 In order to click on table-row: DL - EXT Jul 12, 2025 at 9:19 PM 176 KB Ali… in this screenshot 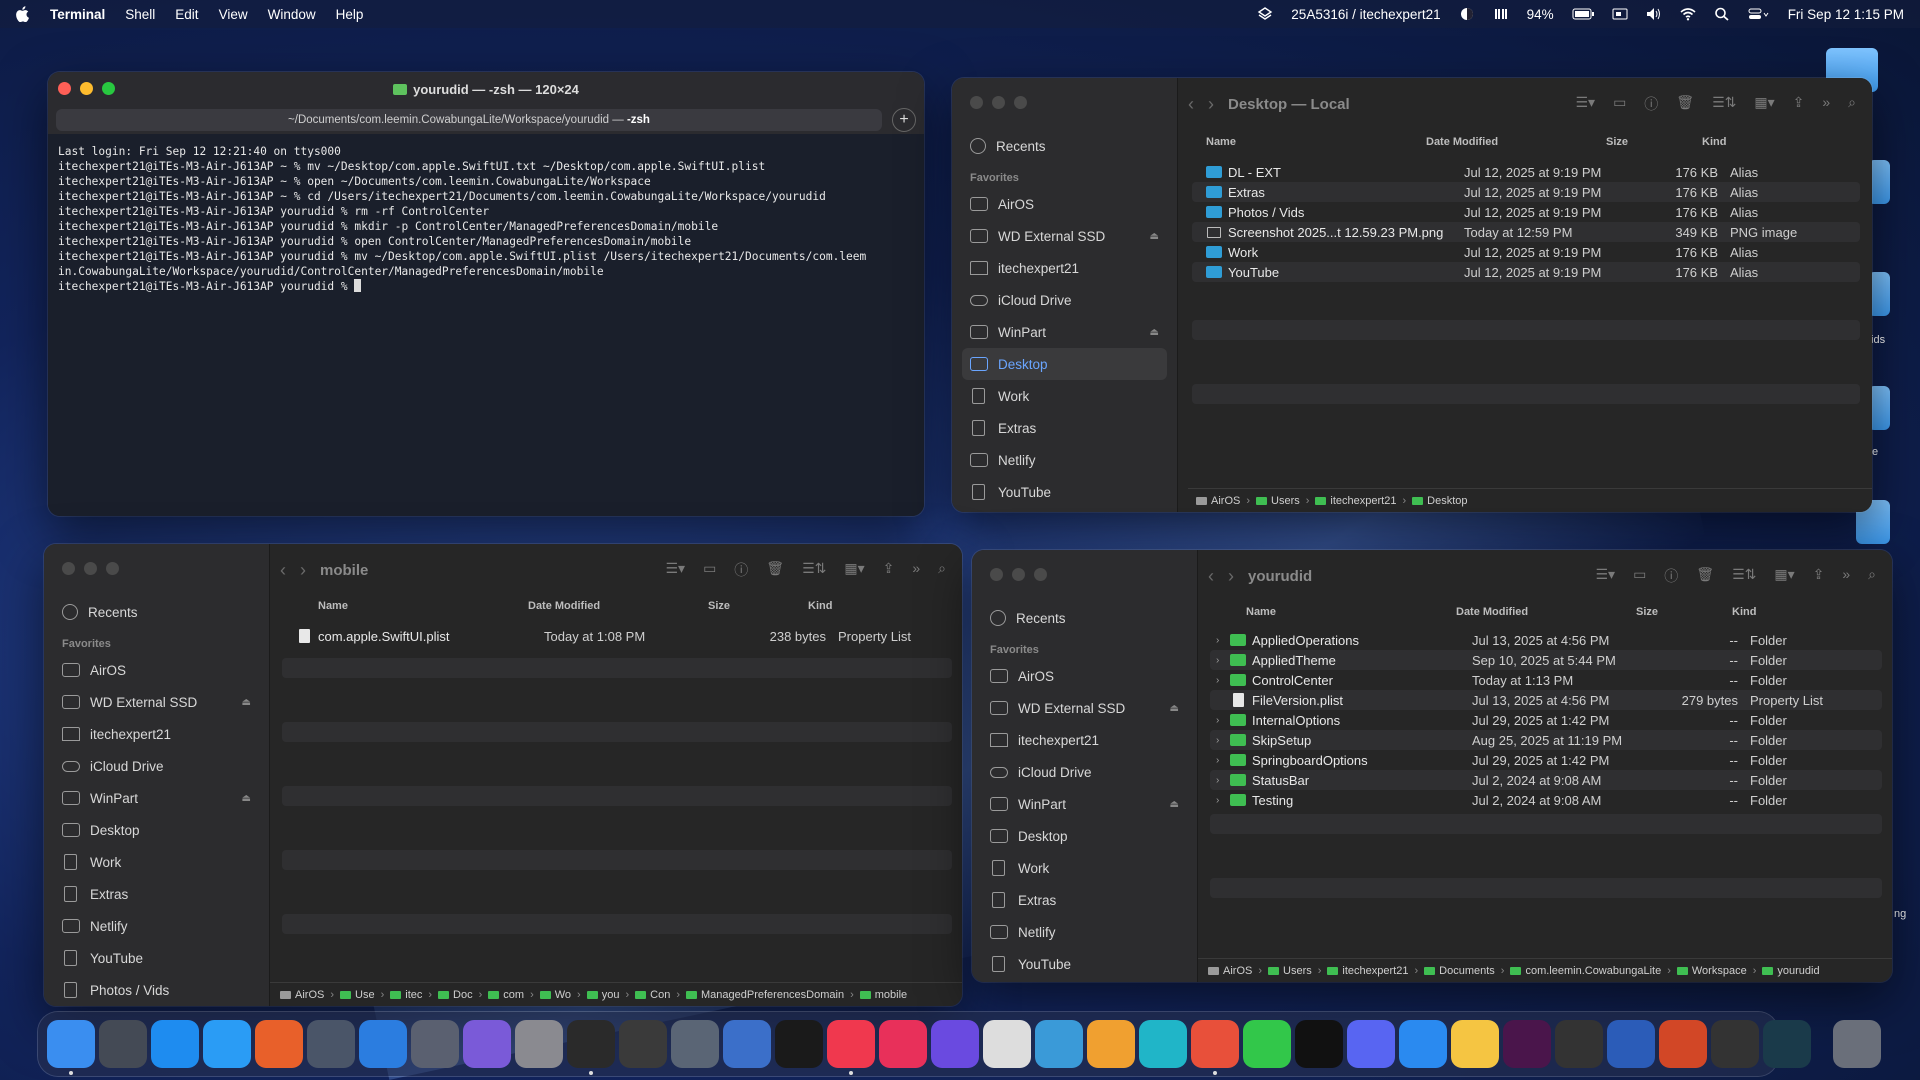, I will do `click(1526, 172)`.